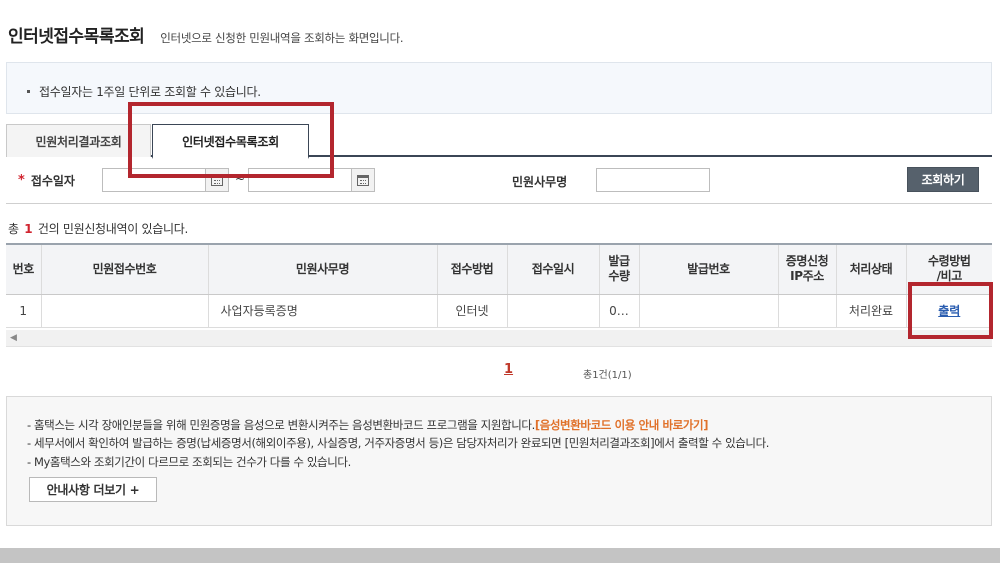 The height and width of the screenshot is (563, 1000). I want to click on civil-name-label: 민원사무명, so click(540, 182).